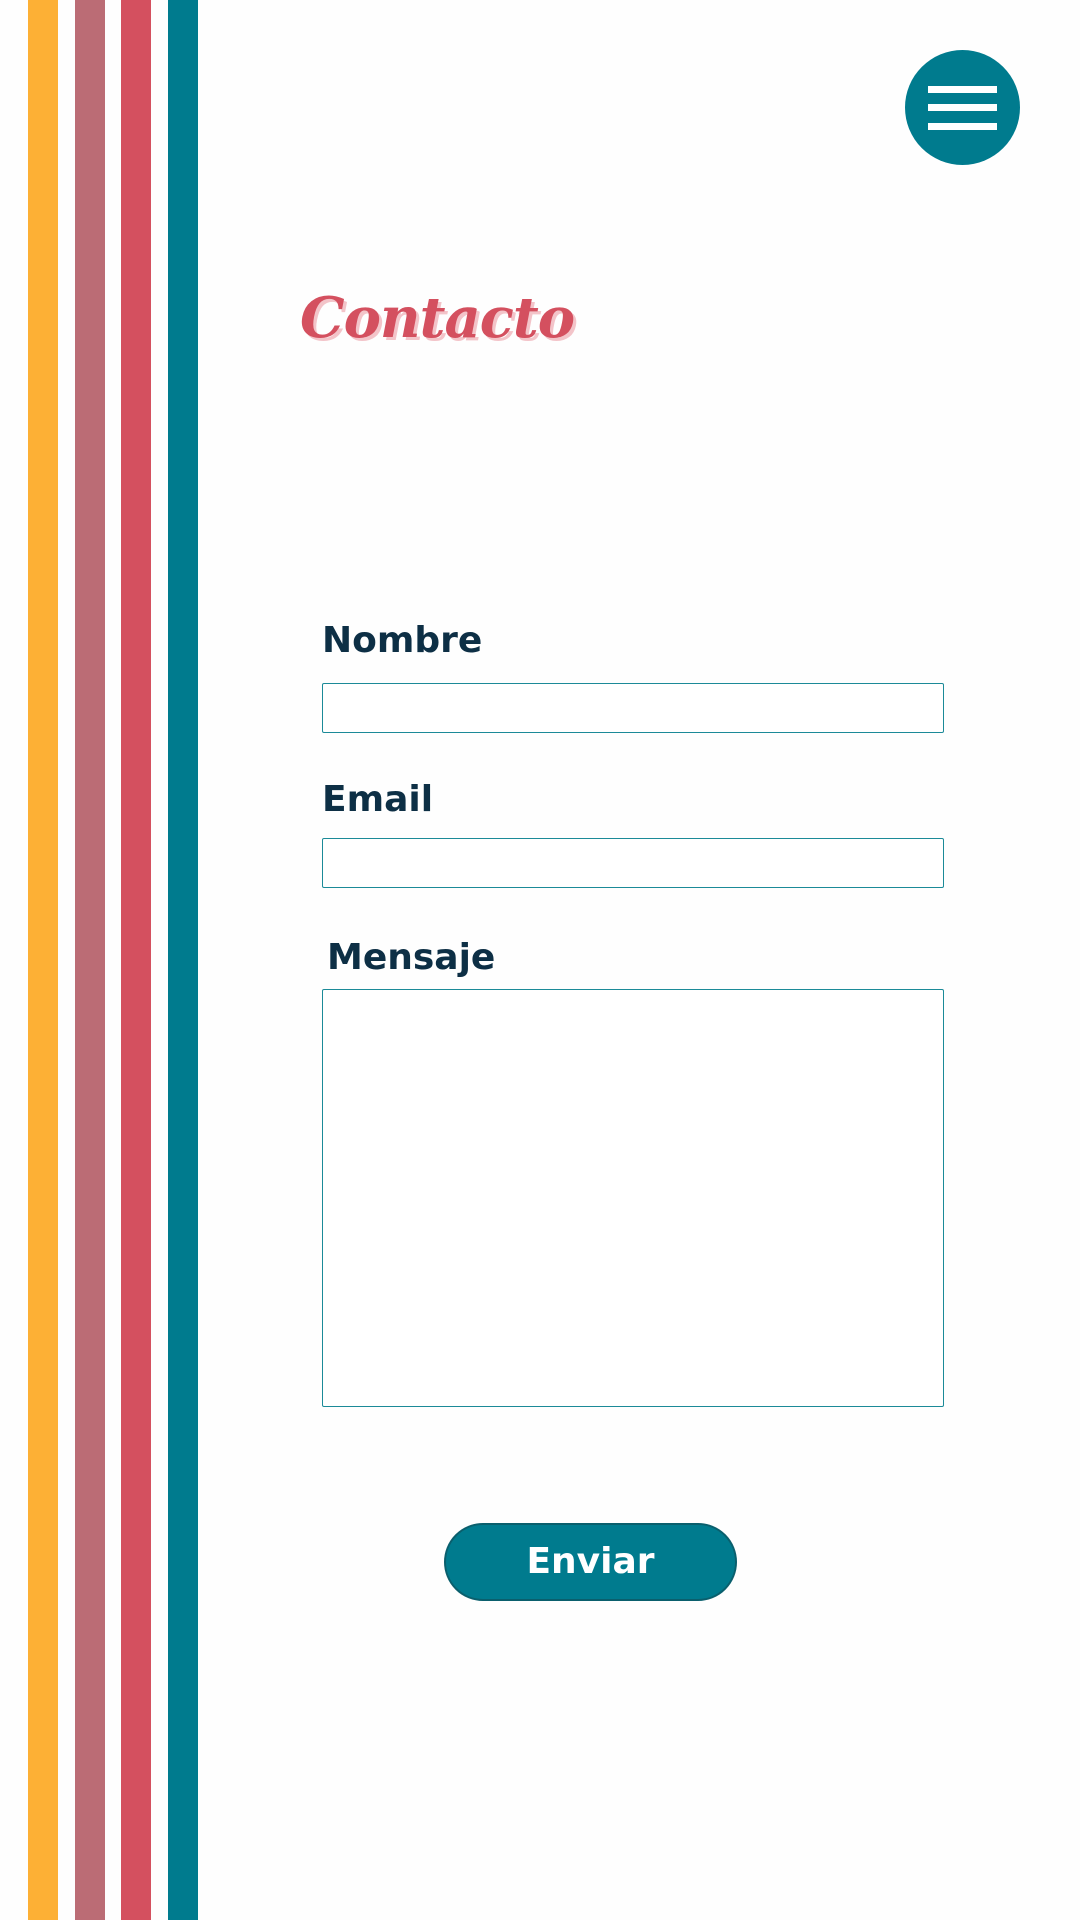 The height and width of the screenshot is (1920, 1080). What do you see at coordinates (411, 957) in the screenshot?
I see `message-label: Mensaje` at bounding box center [411, 957].